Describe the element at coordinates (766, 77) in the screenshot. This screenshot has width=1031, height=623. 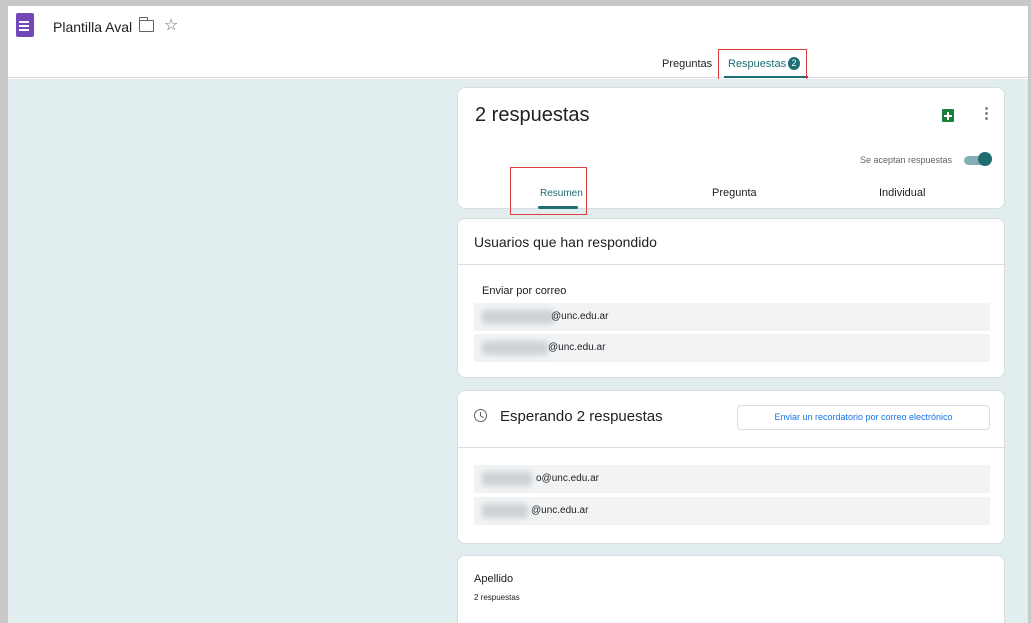
I see `active-tab-indicator` at that location.